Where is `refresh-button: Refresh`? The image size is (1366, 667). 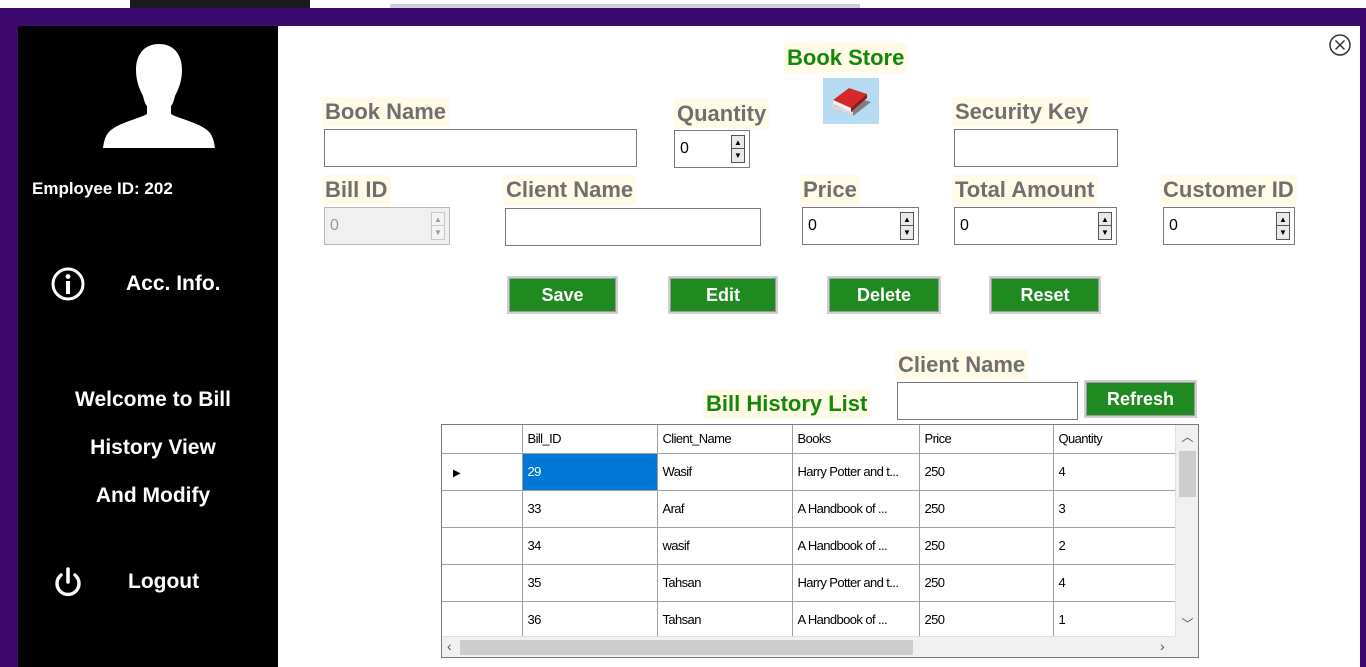
refresh-button: Refresh is located at coordinates (1140, 399).